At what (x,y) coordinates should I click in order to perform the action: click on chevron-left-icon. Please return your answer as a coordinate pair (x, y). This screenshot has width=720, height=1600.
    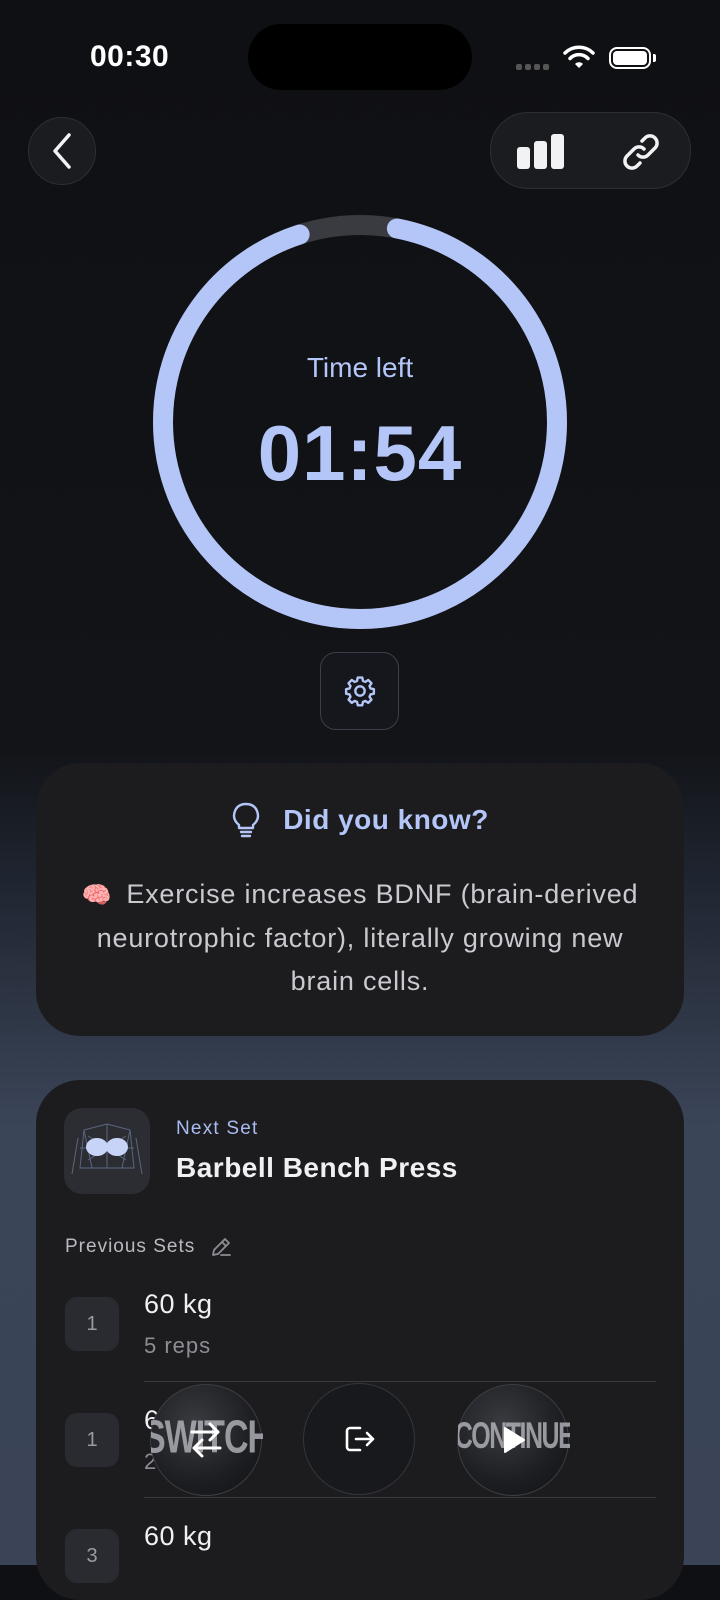
    Looking at the image, I should click on (62, 151).